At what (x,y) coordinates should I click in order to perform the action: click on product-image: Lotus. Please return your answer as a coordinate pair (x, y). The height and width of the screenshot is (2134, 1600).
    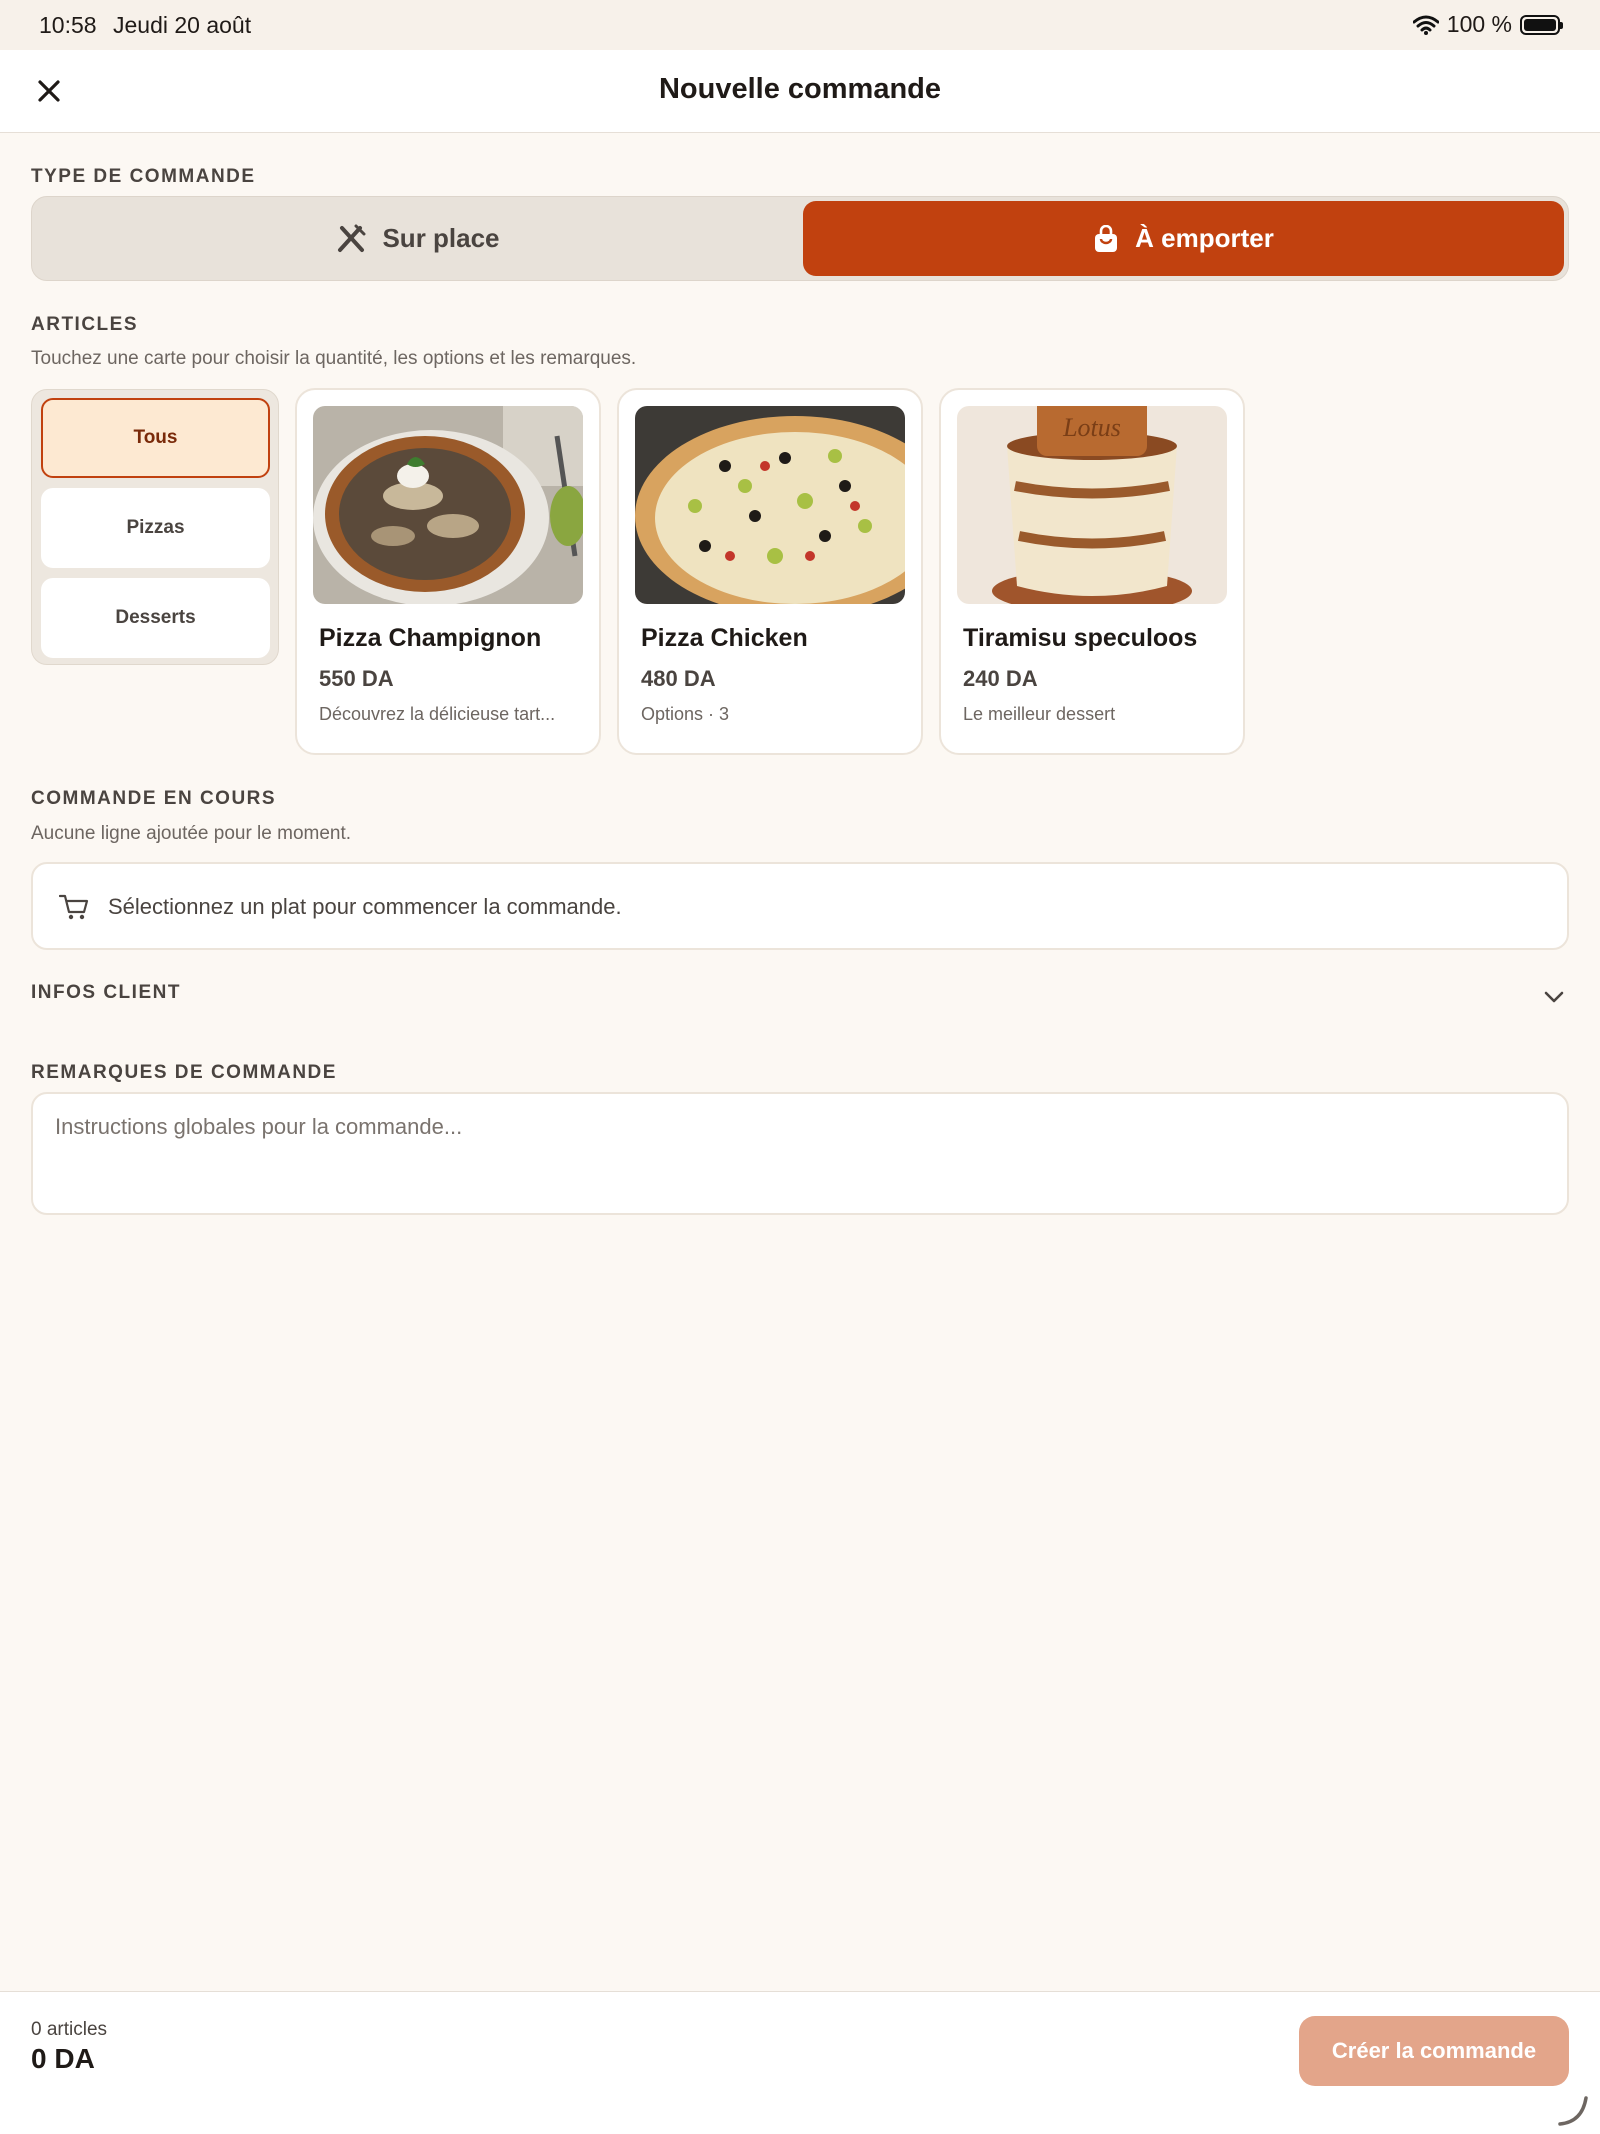
    Looking at the image, I should click on (1092, 505).